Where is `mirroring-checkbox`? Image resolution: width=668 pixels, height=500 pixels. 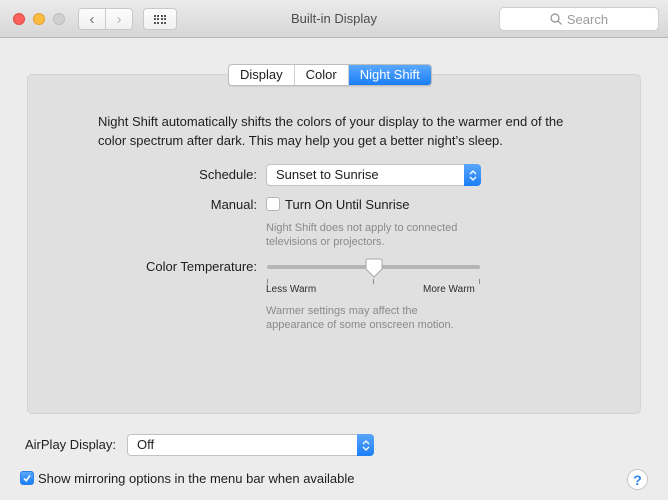 mirroring-checkbox is located at coordinates (27, 478).